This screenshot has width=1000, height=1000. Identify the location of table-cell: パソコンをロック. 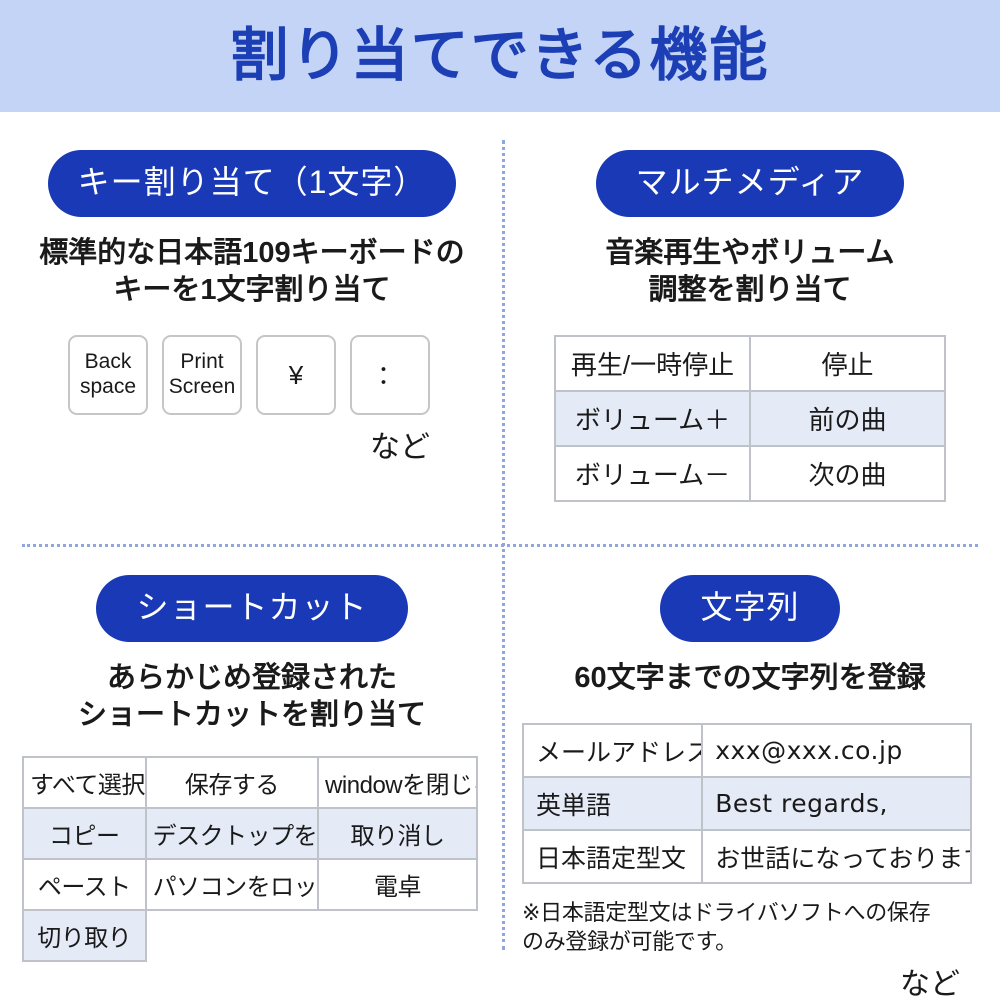
(232, 885).